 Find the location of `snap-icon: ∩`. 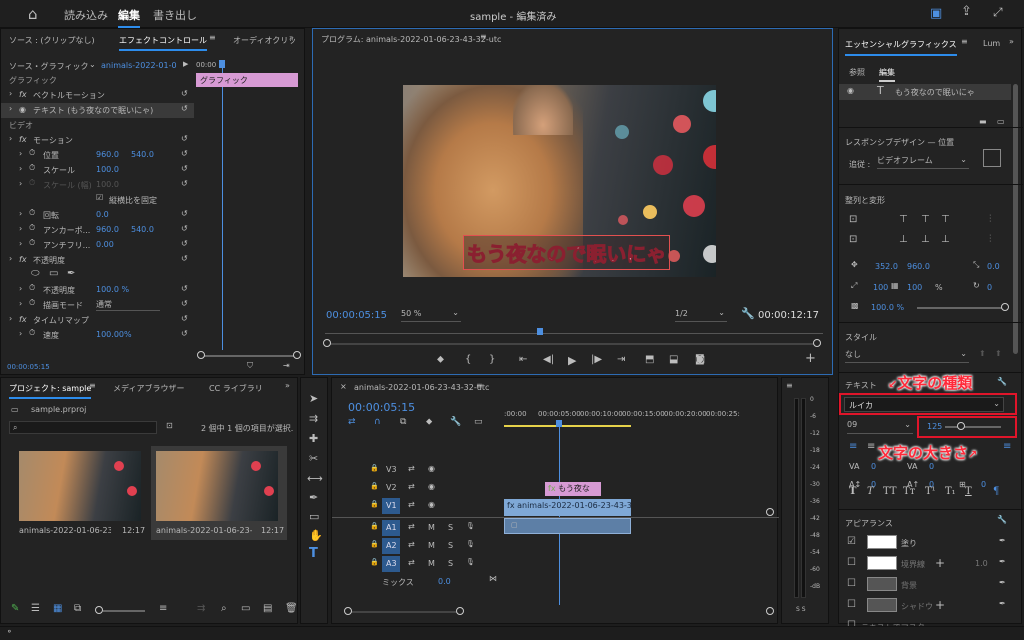

snap-icon: ∩ is located at coordinates (377, 422).